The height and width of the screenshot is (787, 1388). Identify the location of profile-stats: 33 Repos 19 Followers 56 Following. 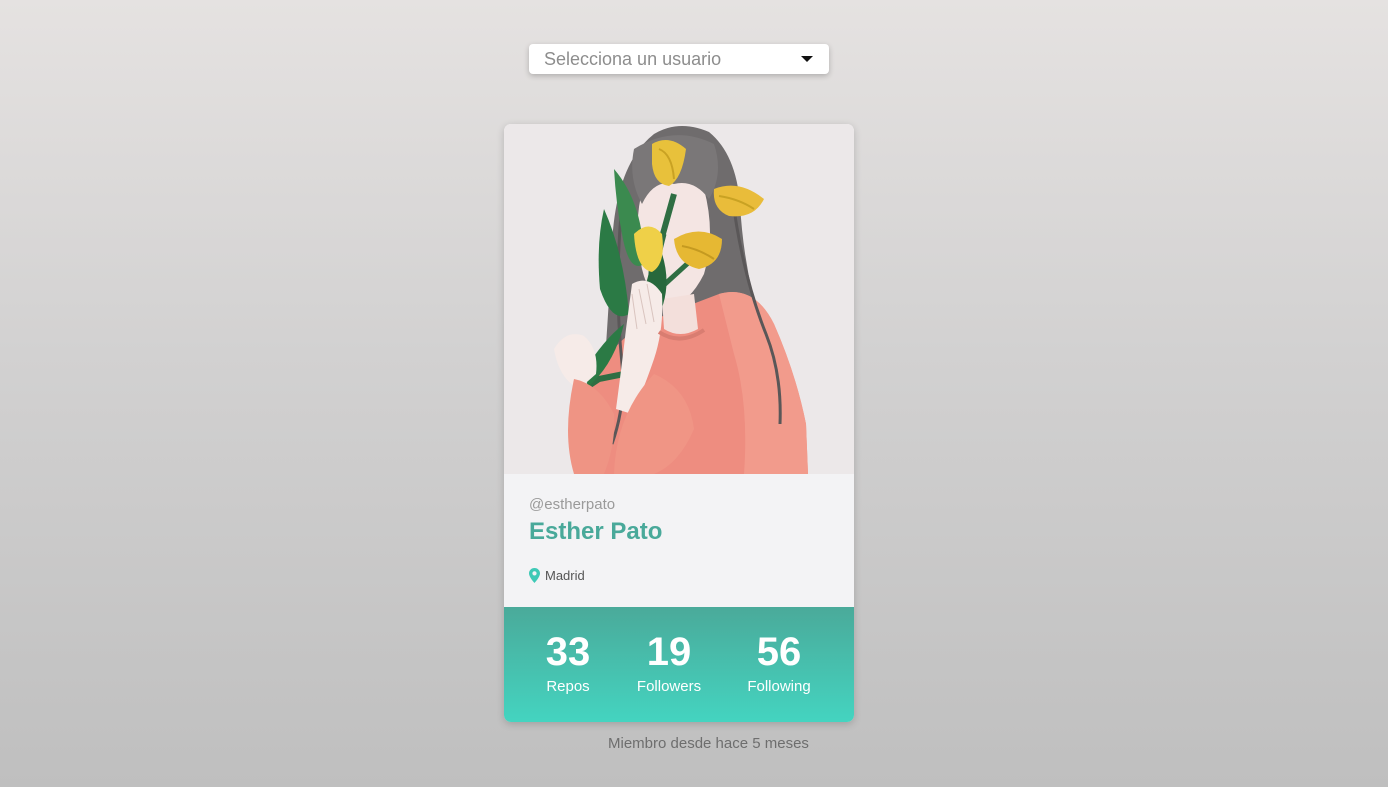
(679, 664).